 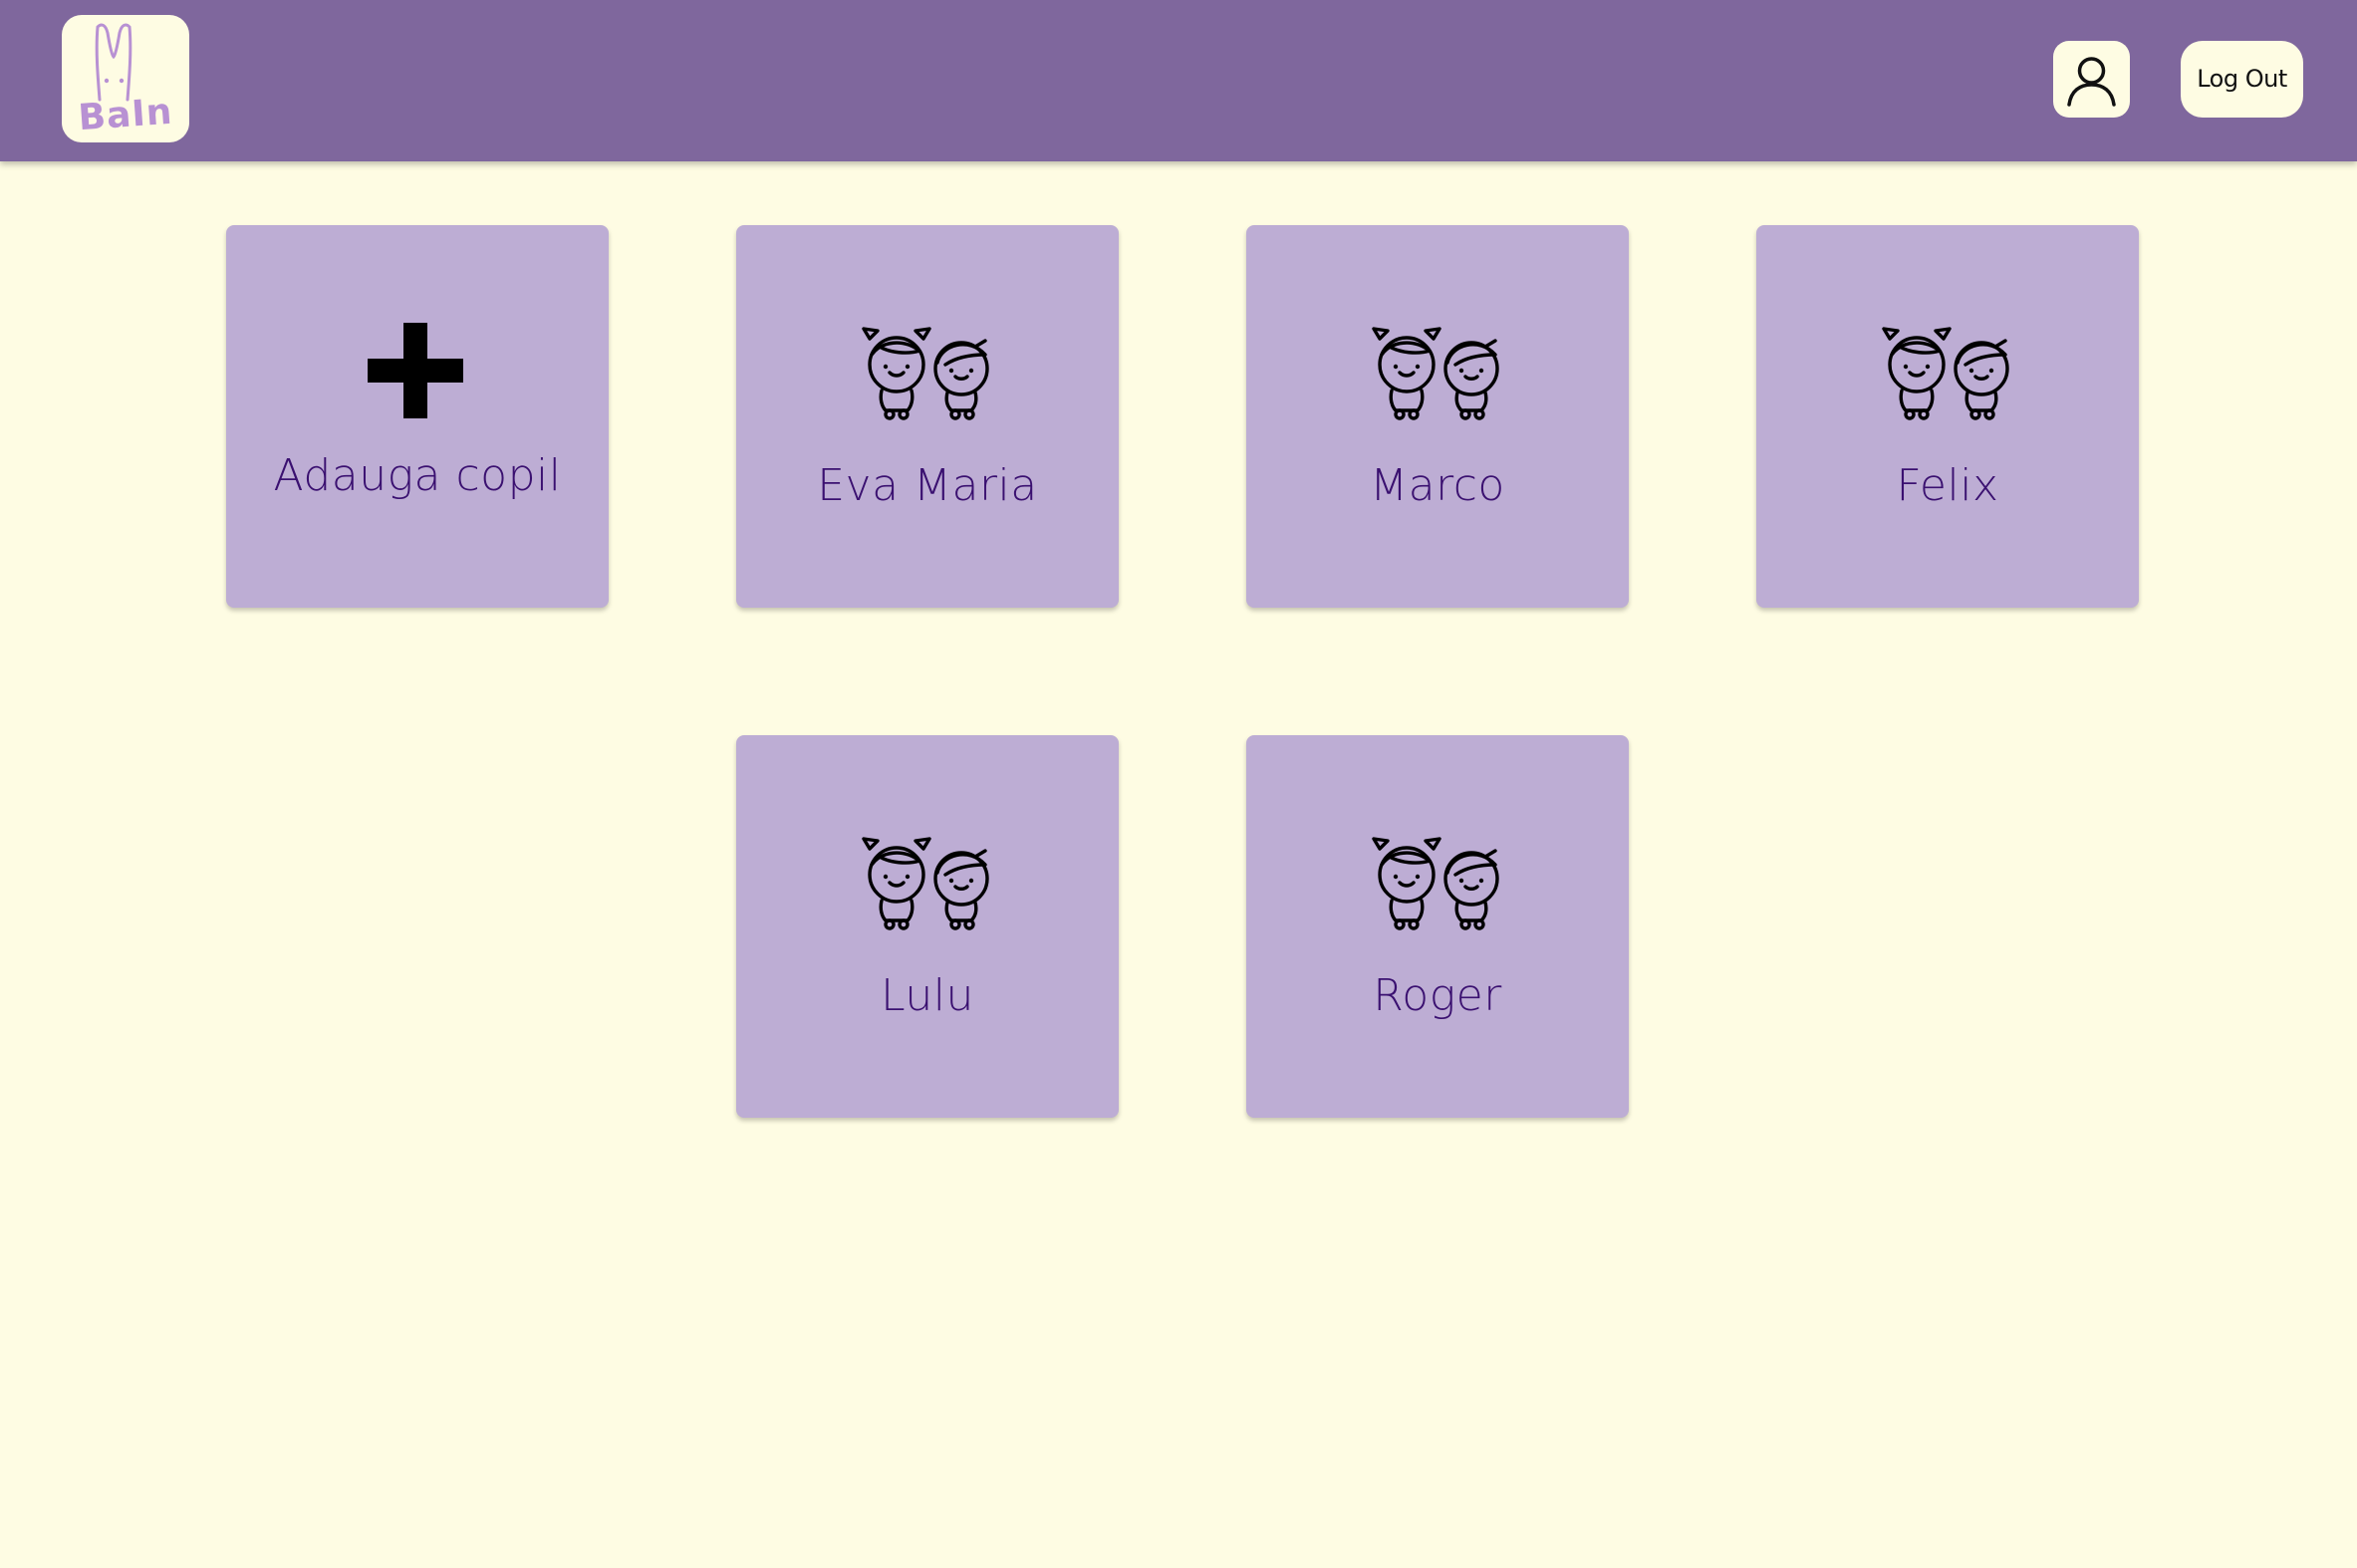 What do you see at coordinates (125, 78) in the screenshot?
I see `app-logo: BaIn` at bounding box center [125, 78].